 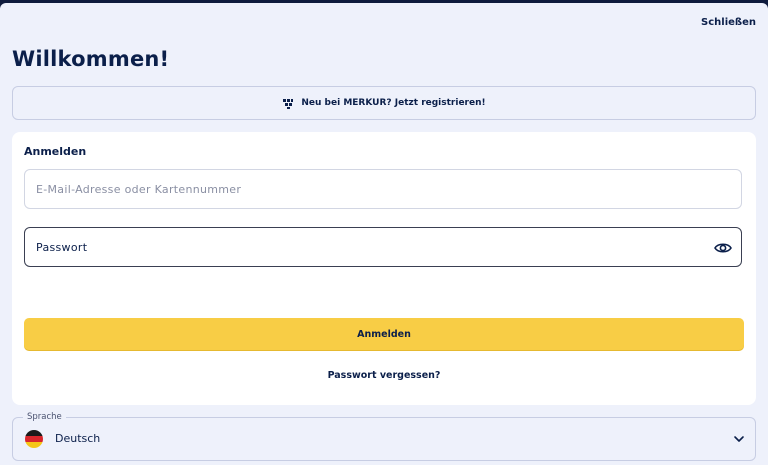 What do you see at coordinates (393, 103) in the screenshot?
I see `register-label: Neu bei MERKUR? Jetzt registrieren!` at bounding box center [393, 103].